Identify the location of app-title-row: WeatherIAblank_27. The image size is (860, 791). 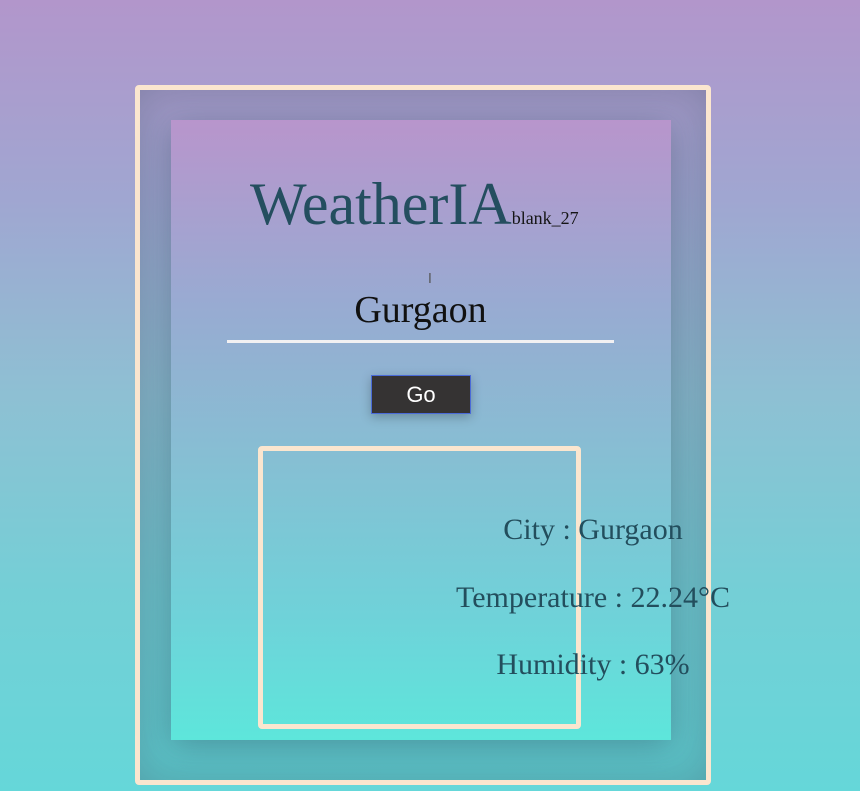
(414, 204).